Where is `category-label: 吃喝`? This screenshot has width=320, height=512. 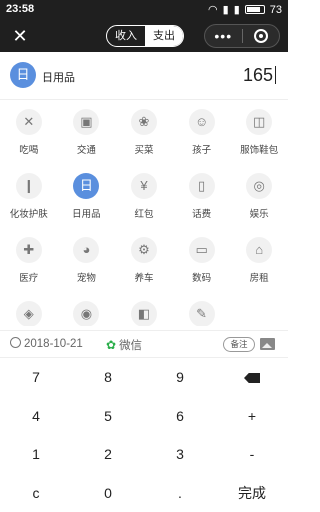 category-label: 吃喝 is located at coordinates (29, 150).